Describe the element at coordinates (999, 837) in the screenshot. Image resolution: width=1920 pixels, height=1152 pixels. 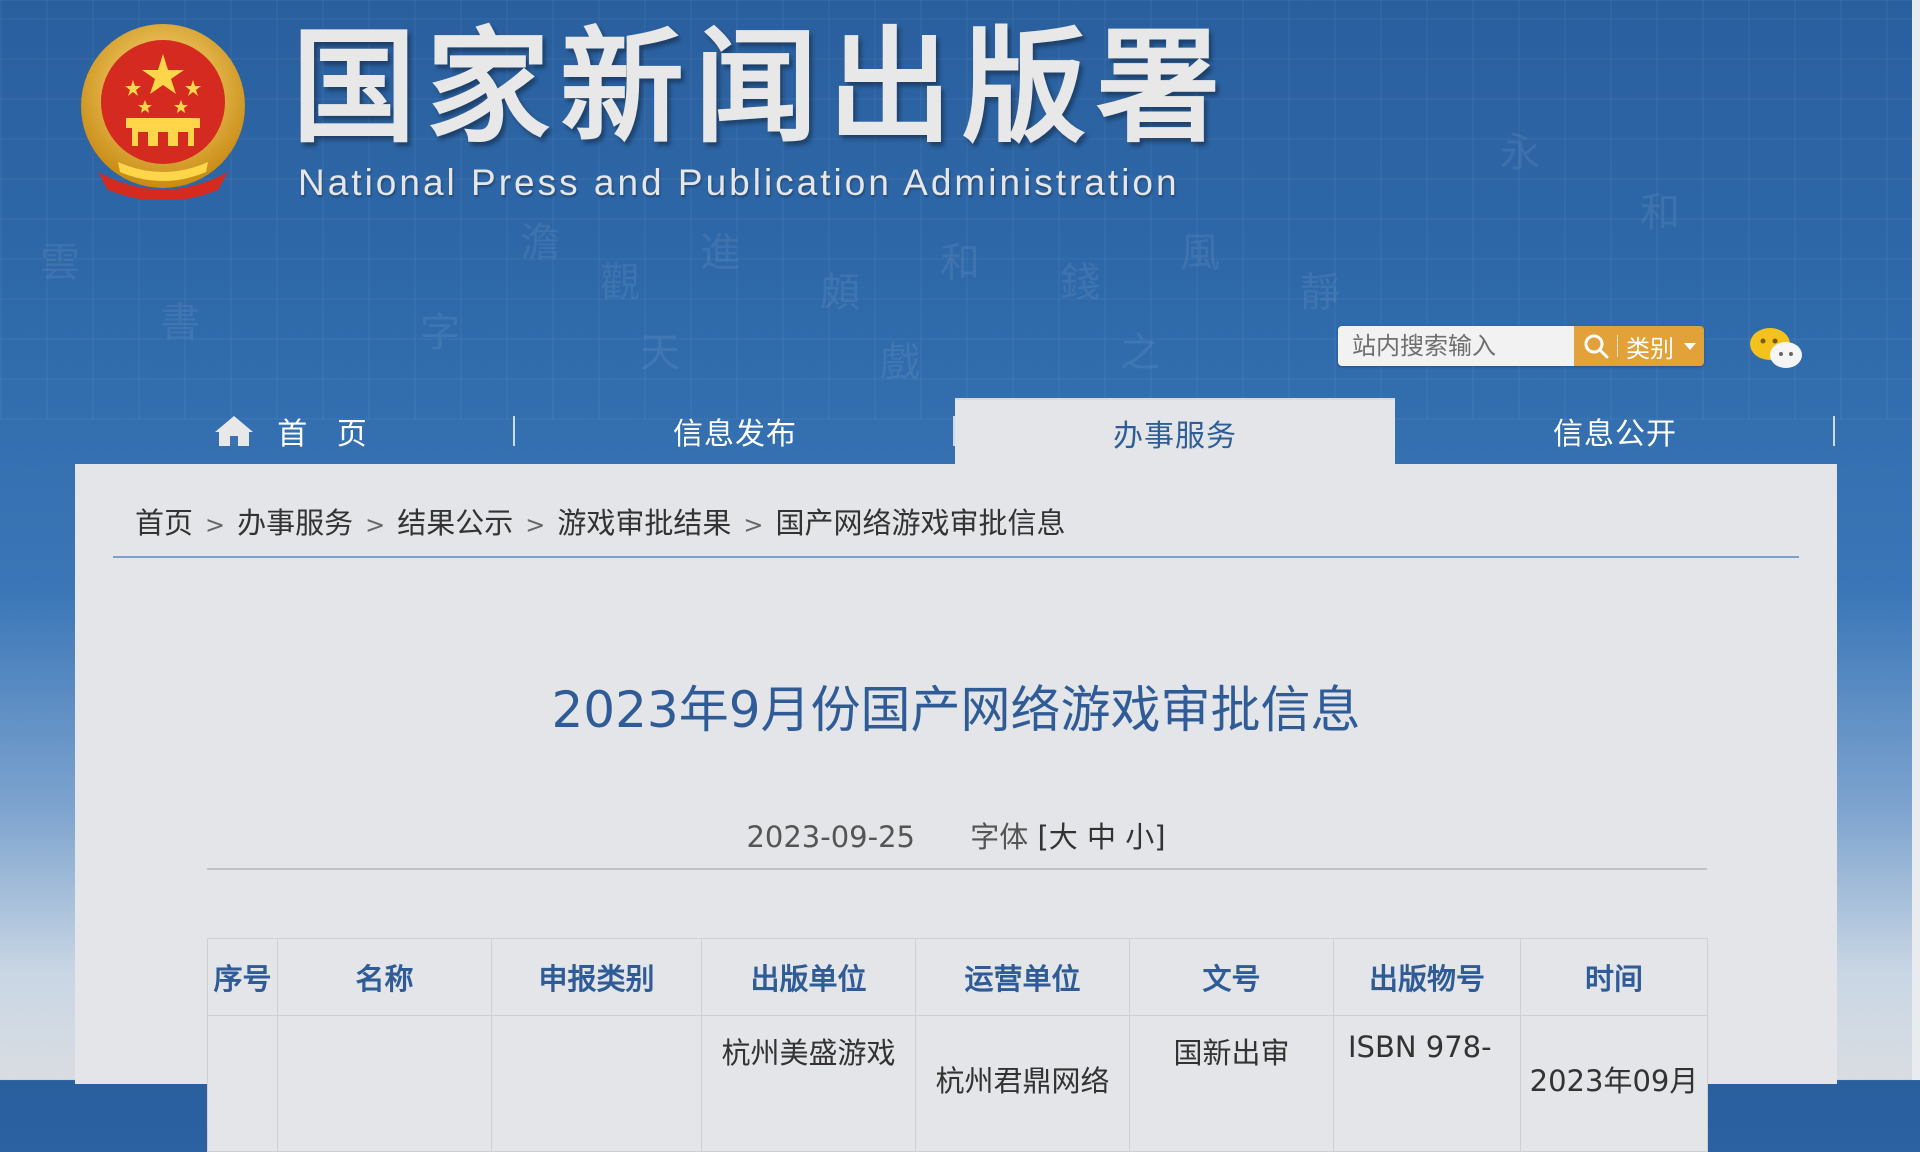
I see `font-size-label: 字体` at that location.